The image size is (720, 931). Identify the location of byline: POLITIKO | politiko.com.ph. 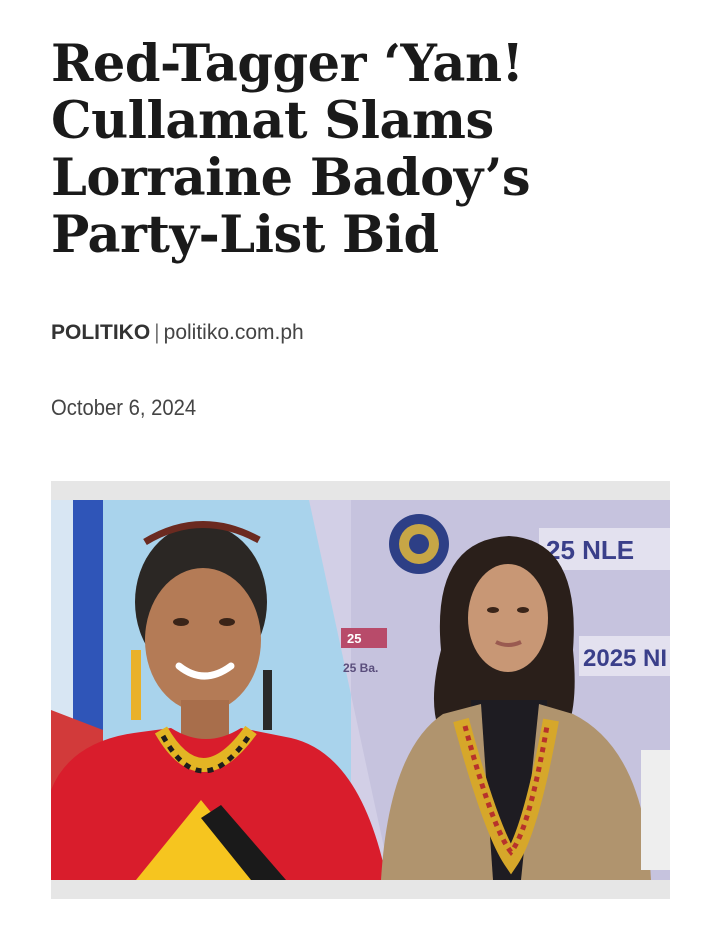
(177, 333).